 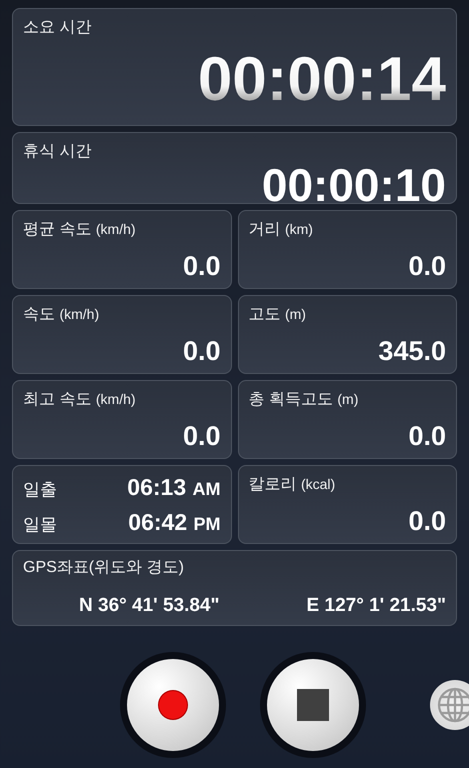 I want to click on sun-label: 일출, so click(x=40, y=489).